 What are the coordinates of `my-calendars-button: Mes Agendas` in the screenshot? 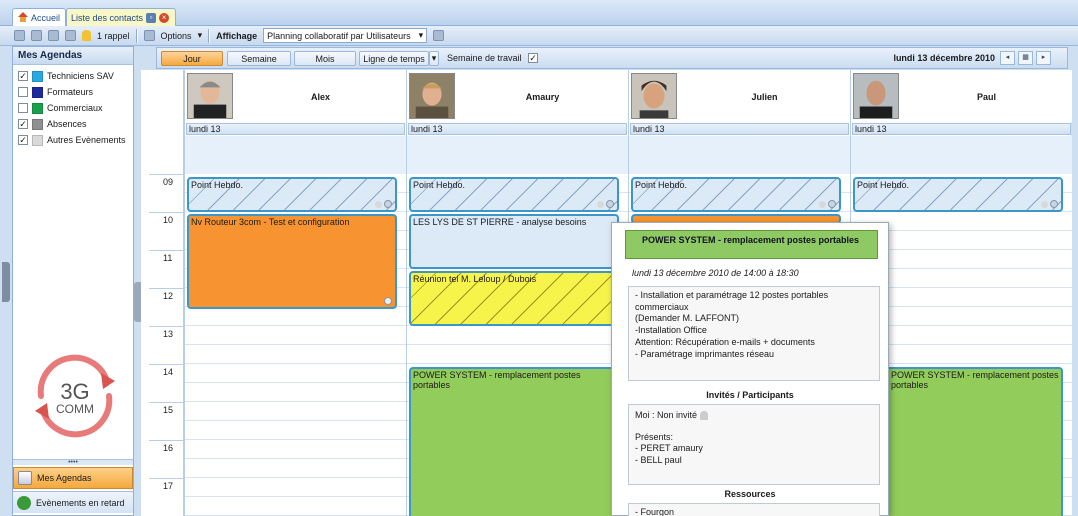 It's located at (73, 478).